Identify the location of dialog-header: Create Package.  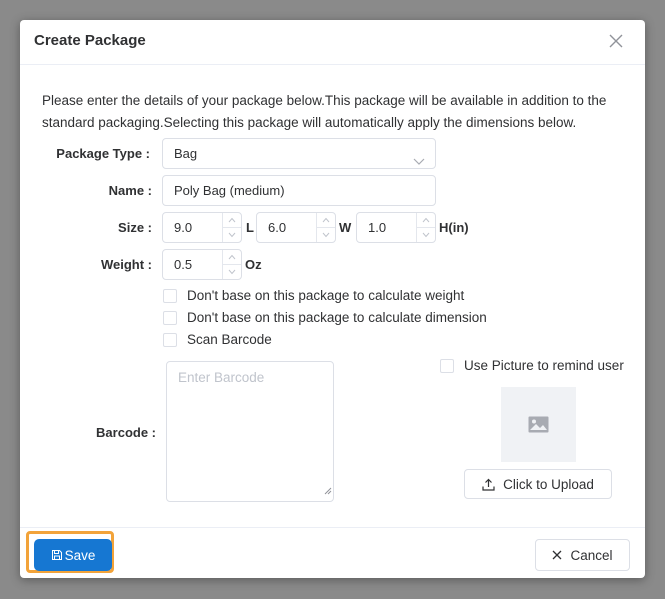
(332, 42).